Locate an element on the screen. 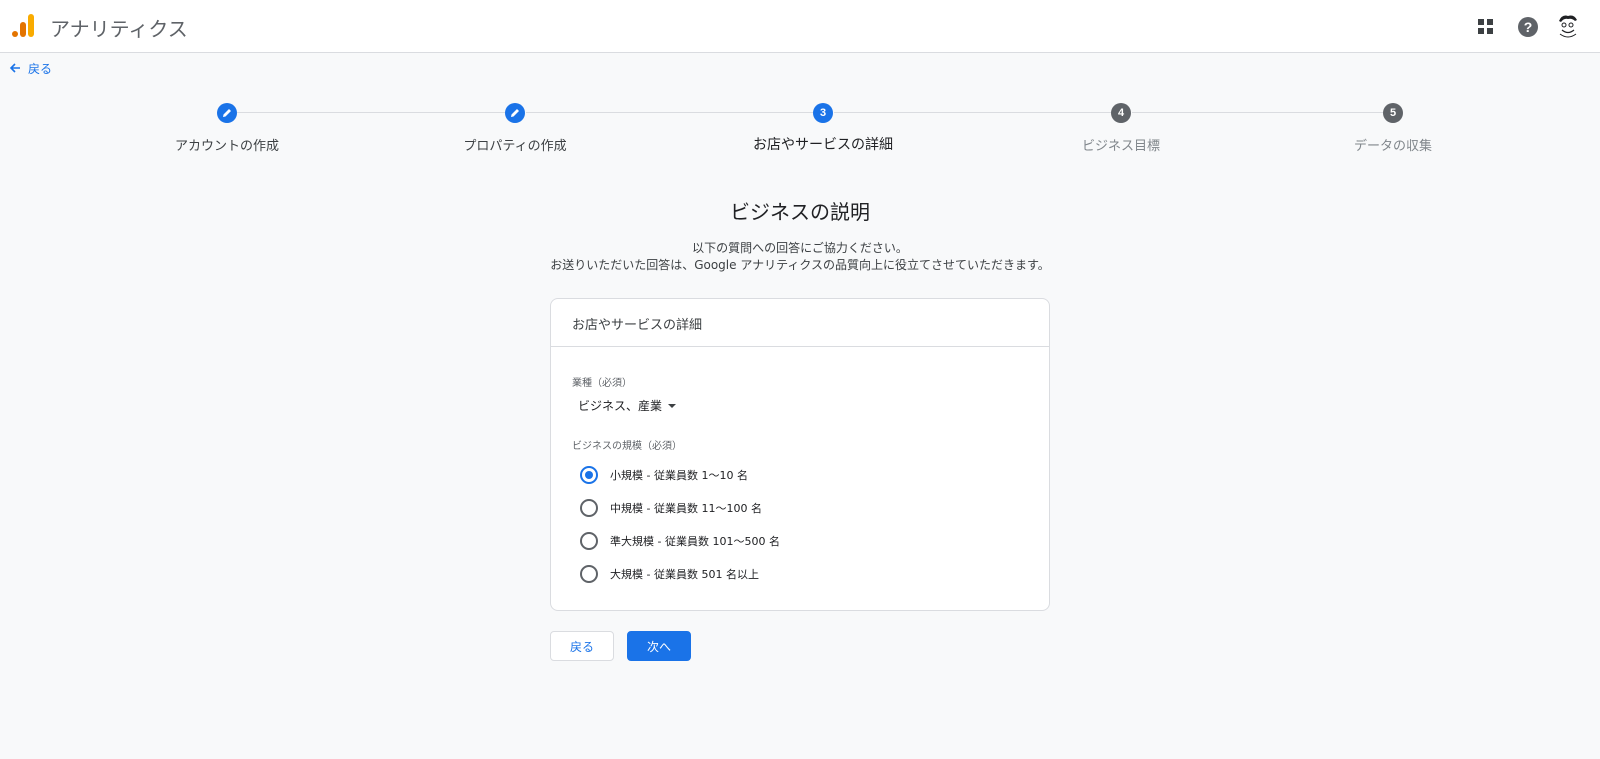  apps-icon is located at coordinates (1486, 27).